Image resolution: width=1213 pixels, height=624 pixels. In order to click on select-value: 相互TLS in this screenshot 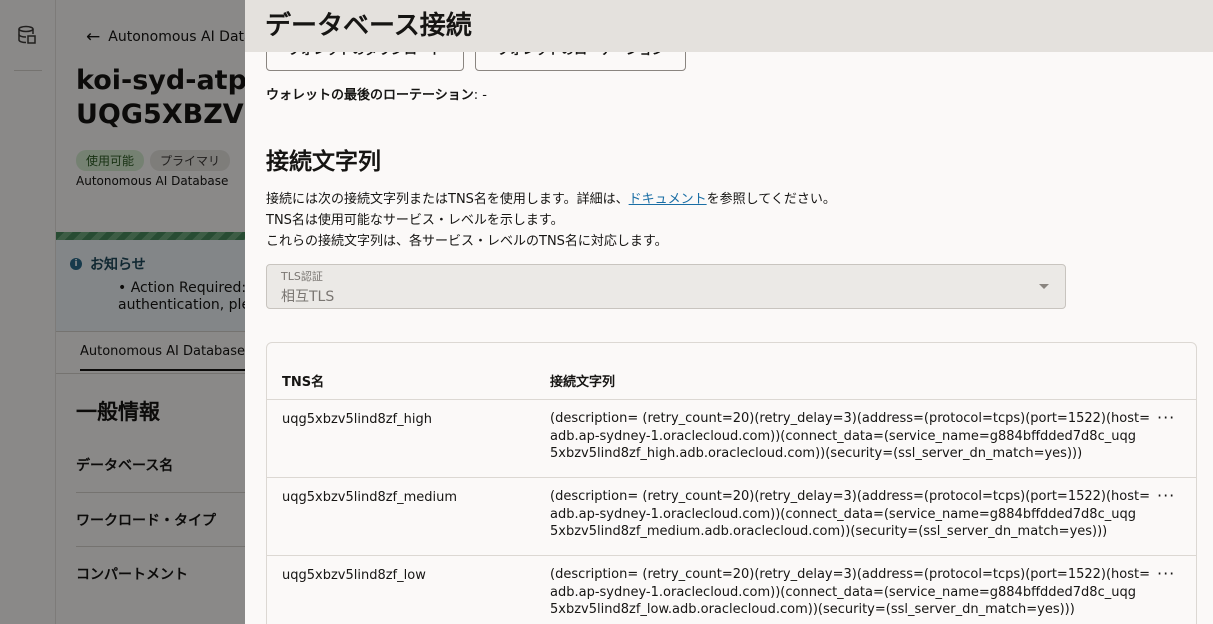, I will do `click(308, 297)`.